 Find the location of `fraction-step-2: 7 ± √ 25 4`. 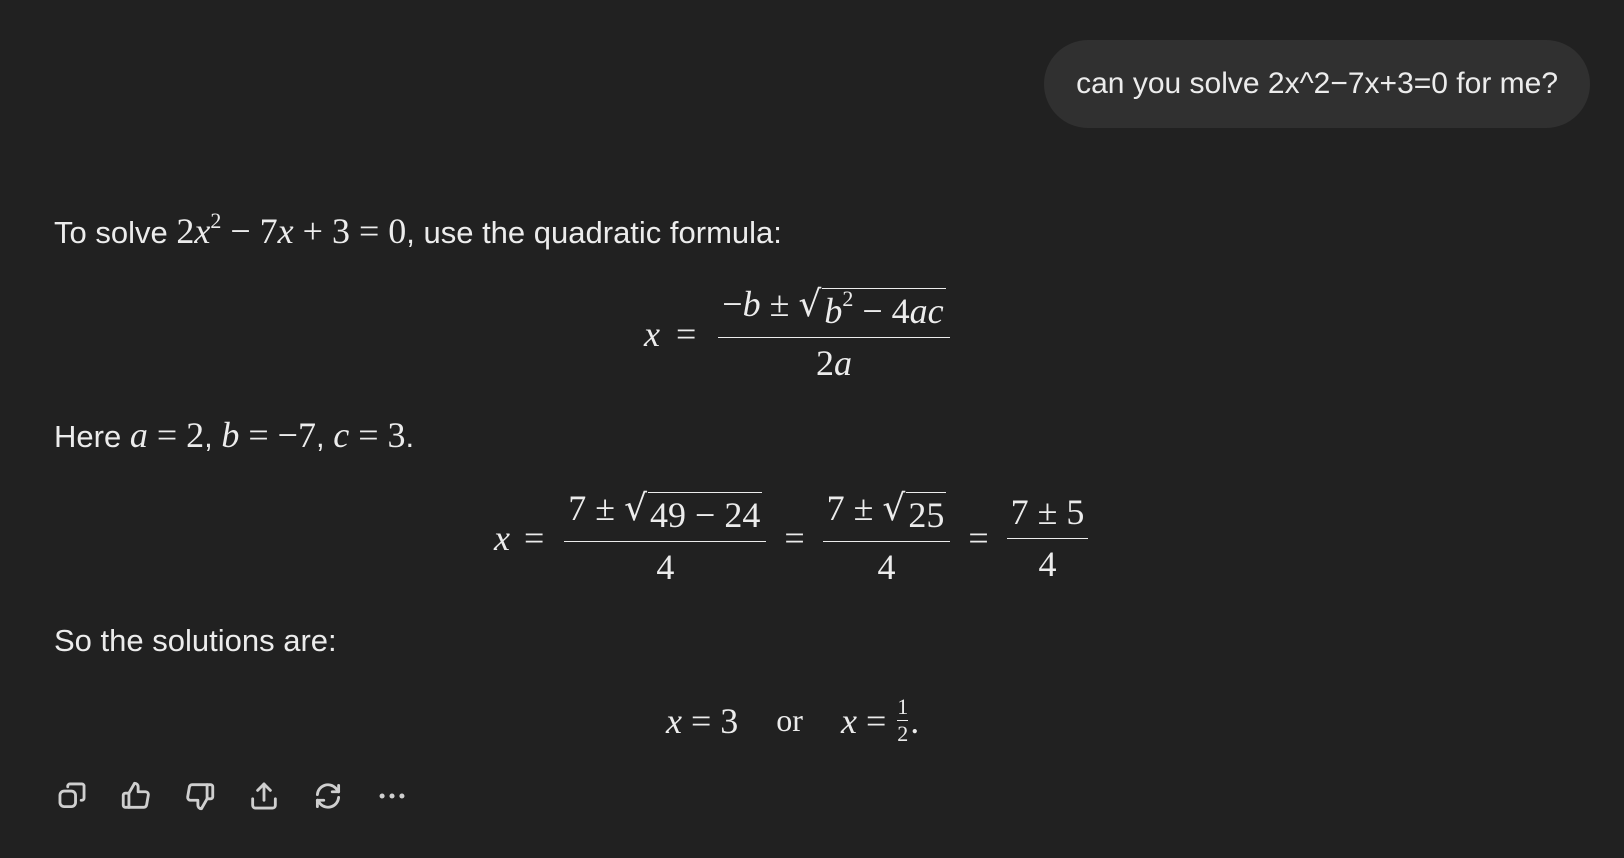

fraction-step-2: 7 ± √ 25 4 is located at coordinates (886, 538).